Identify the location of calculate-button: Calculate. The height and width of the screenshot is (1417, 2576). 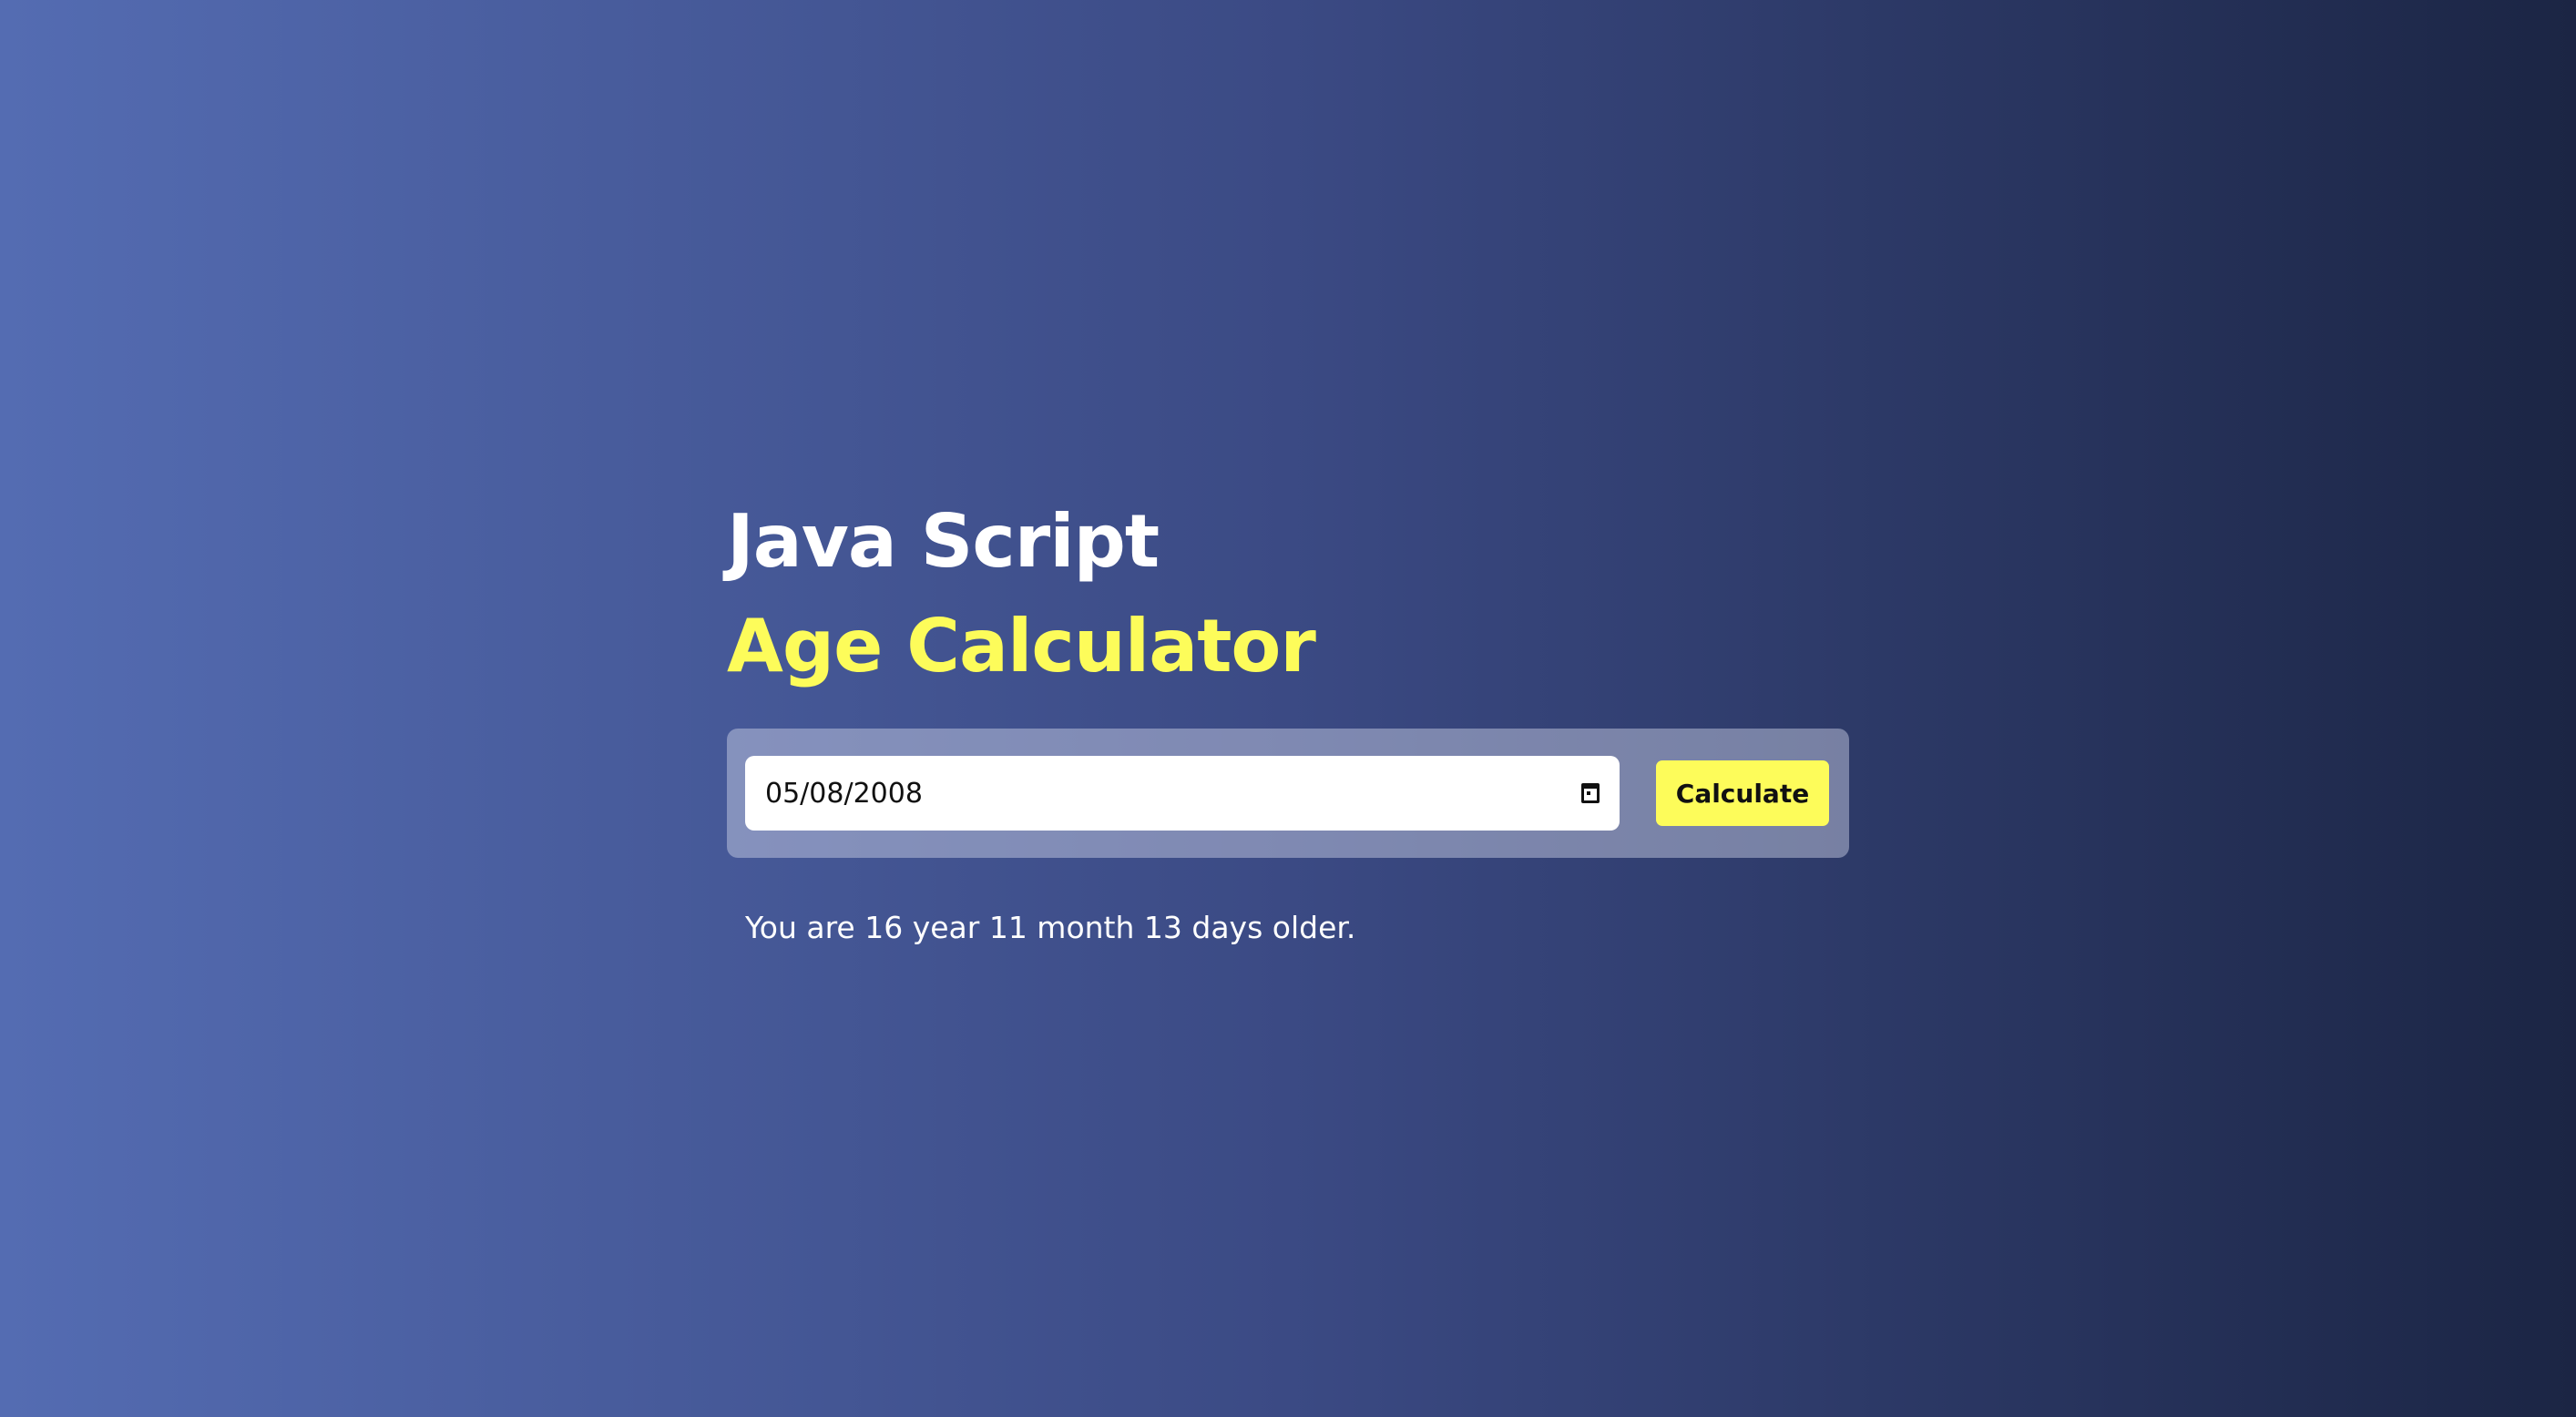
(1742, 793).